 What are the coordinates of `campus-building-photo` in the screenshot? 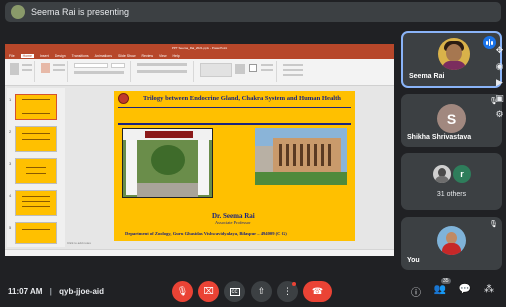 It's located at (301, 156).